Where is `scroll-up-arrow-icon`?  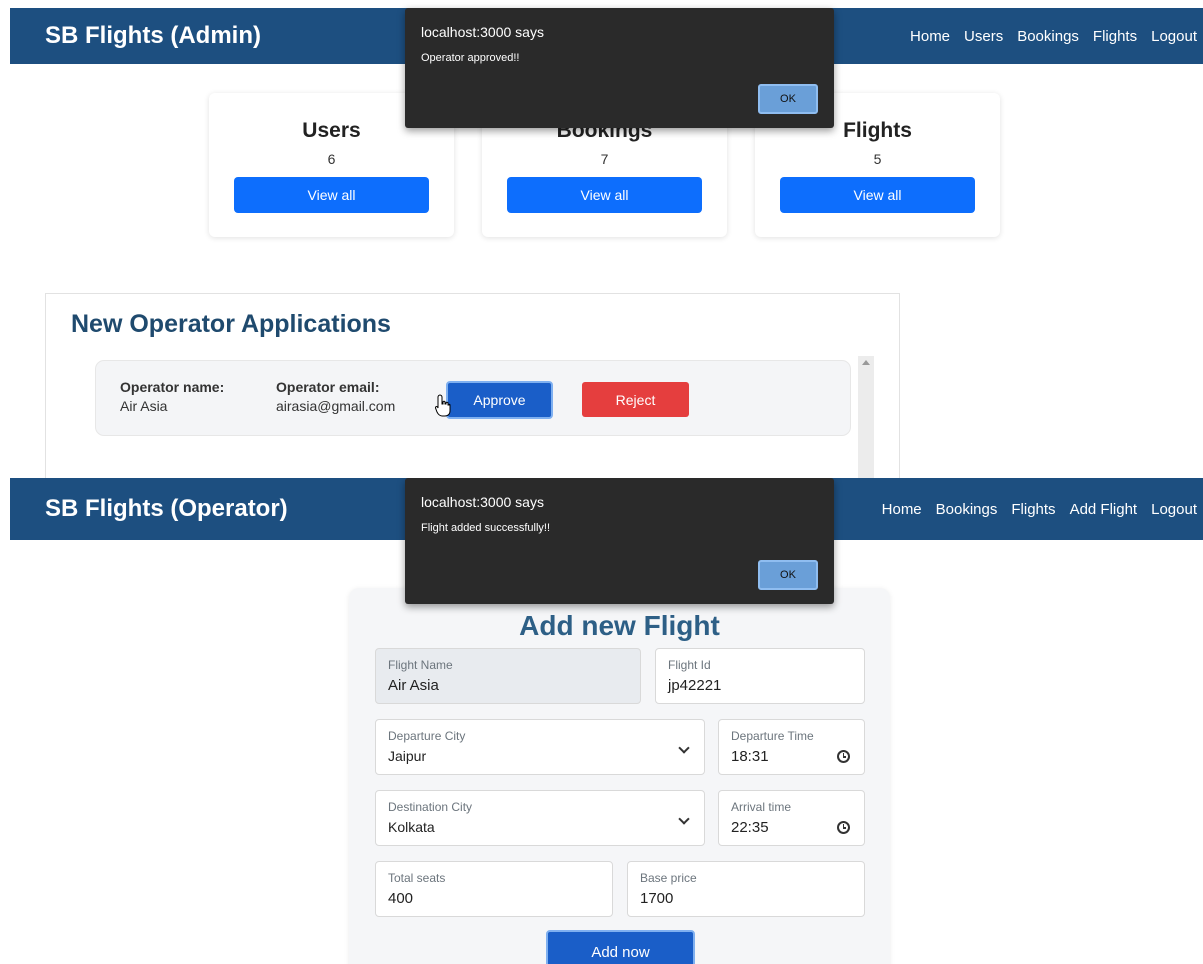
scroll-up-arrow-icon is located at coordinates (866, 362).